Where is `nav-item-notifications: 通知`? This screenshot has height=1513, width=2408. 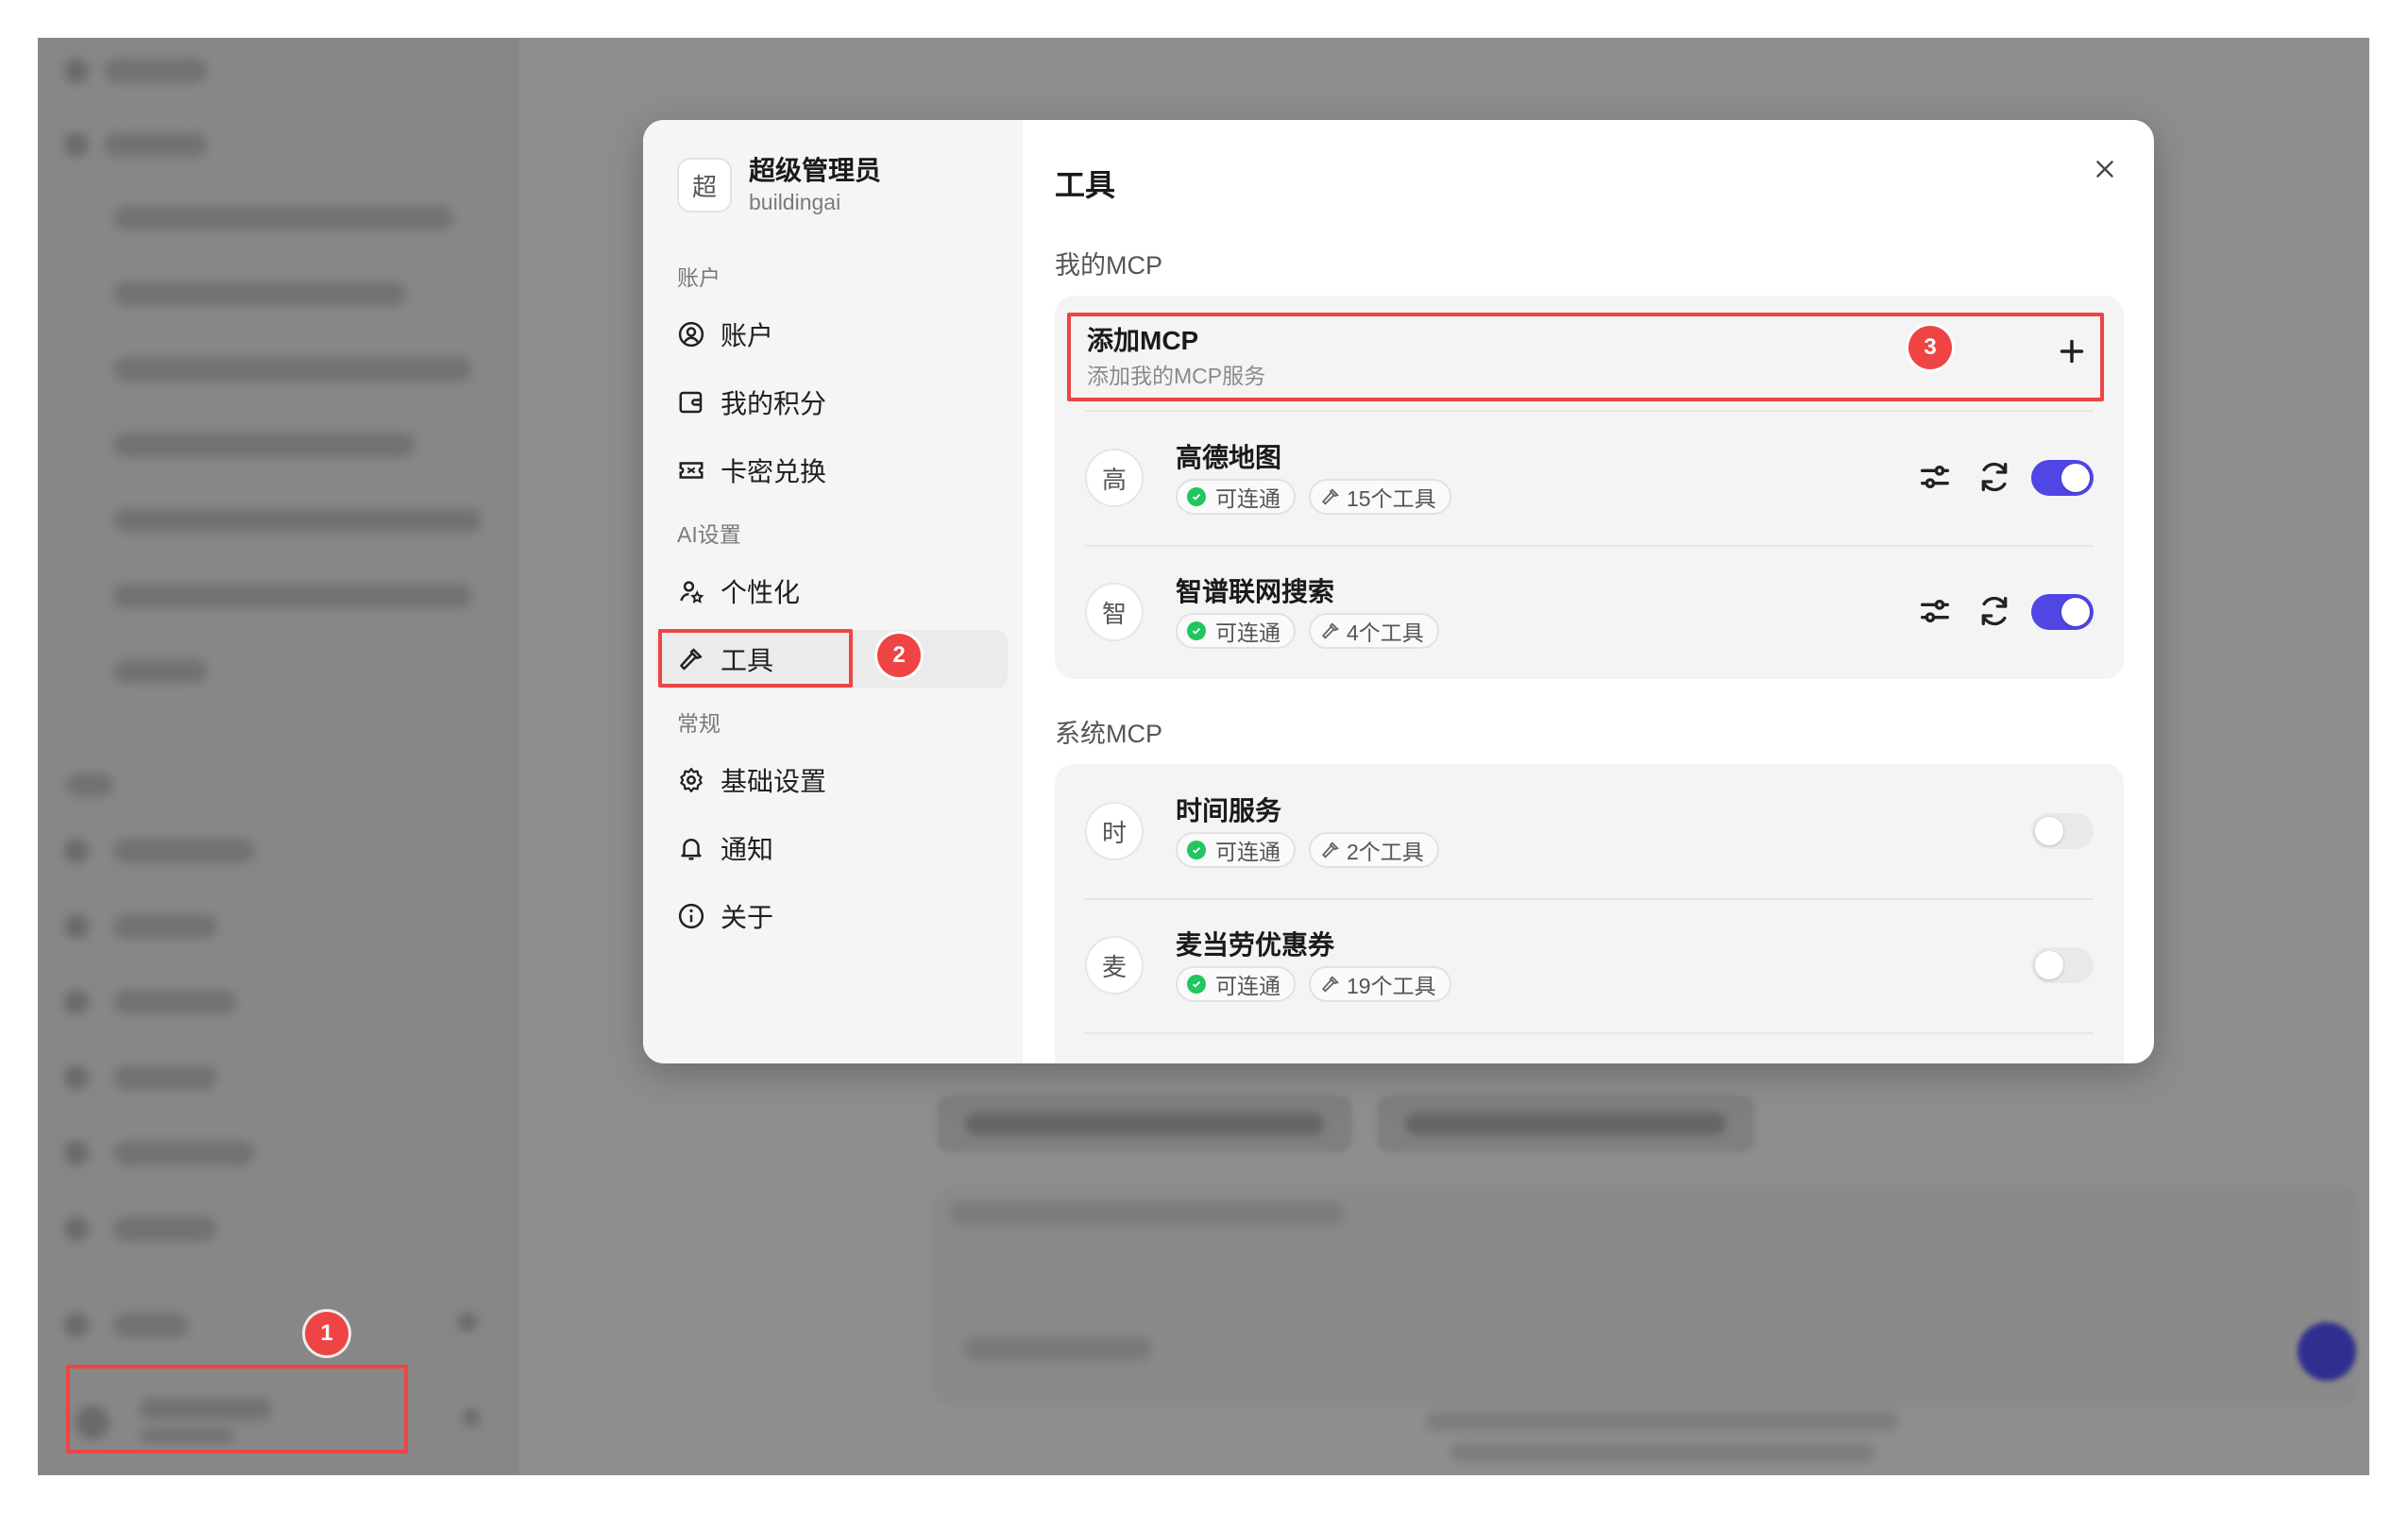
nav-item-notifications: 通知 is located at coordinates (832, 848).